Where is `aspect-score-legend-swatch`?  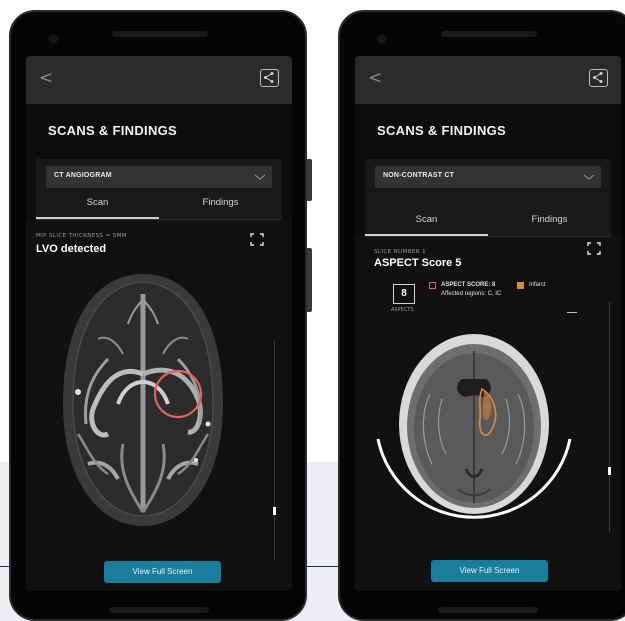
aspect-score-legend-swatch is located at coordinates (432, 285).